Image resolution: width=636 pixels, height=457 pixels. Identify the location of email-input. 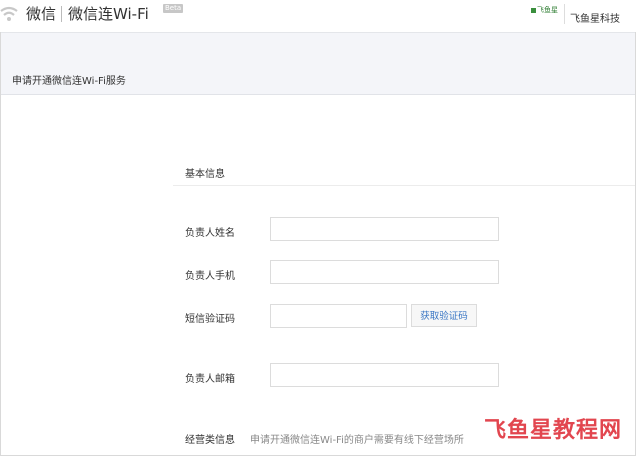
(384, 375).